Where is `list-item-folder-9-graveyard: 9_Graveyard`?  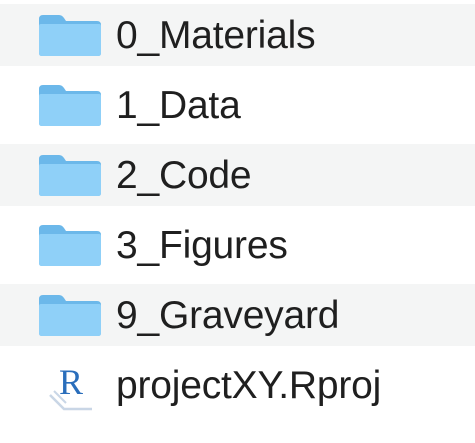 list-item-folder-9-graveyard: 9_Graveyard is located at coordinates (237, 315).